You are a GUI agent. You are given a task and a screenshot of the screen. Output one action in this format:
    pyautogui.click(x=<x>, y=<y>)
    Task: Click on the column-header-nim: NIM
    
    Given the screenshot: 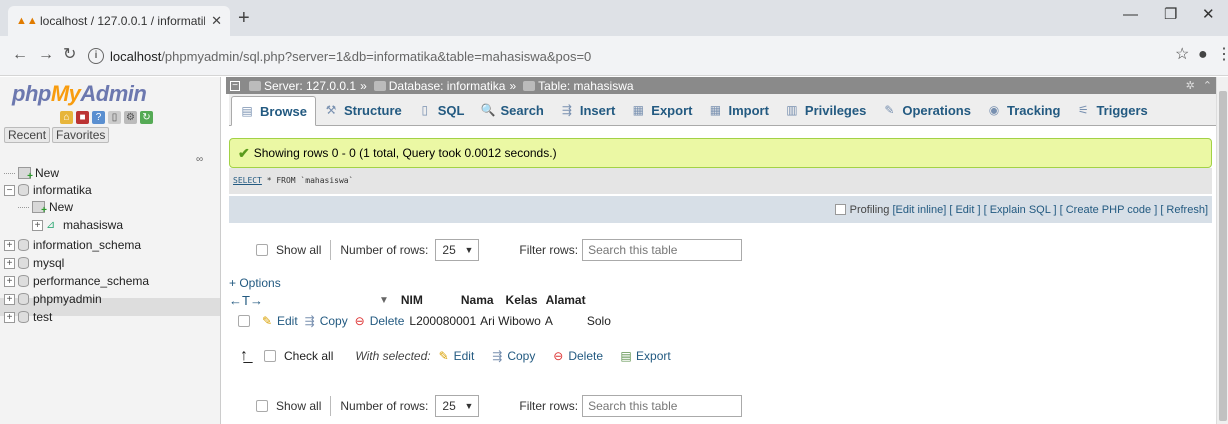 What is the action you would take?
    pyautogui.click(x=412, y=300)
    